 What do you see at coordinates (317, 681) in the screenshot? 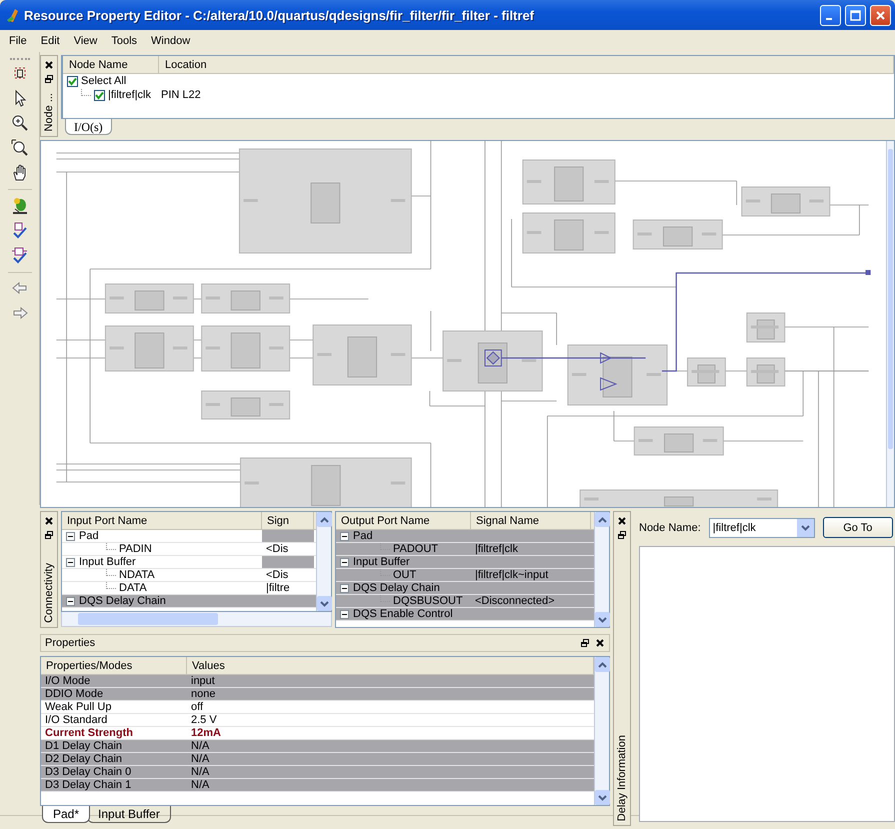
I see `table-row: I/O Mode input` at bounding box center [317, 681].